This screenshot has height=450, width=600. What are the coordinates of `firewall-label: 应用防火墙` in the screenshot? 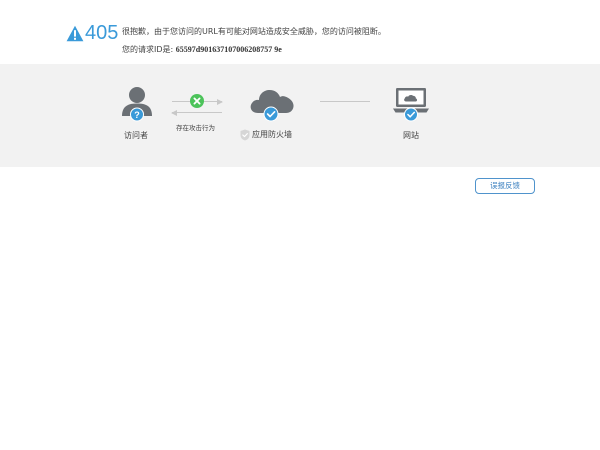 It's located at (272, 134).